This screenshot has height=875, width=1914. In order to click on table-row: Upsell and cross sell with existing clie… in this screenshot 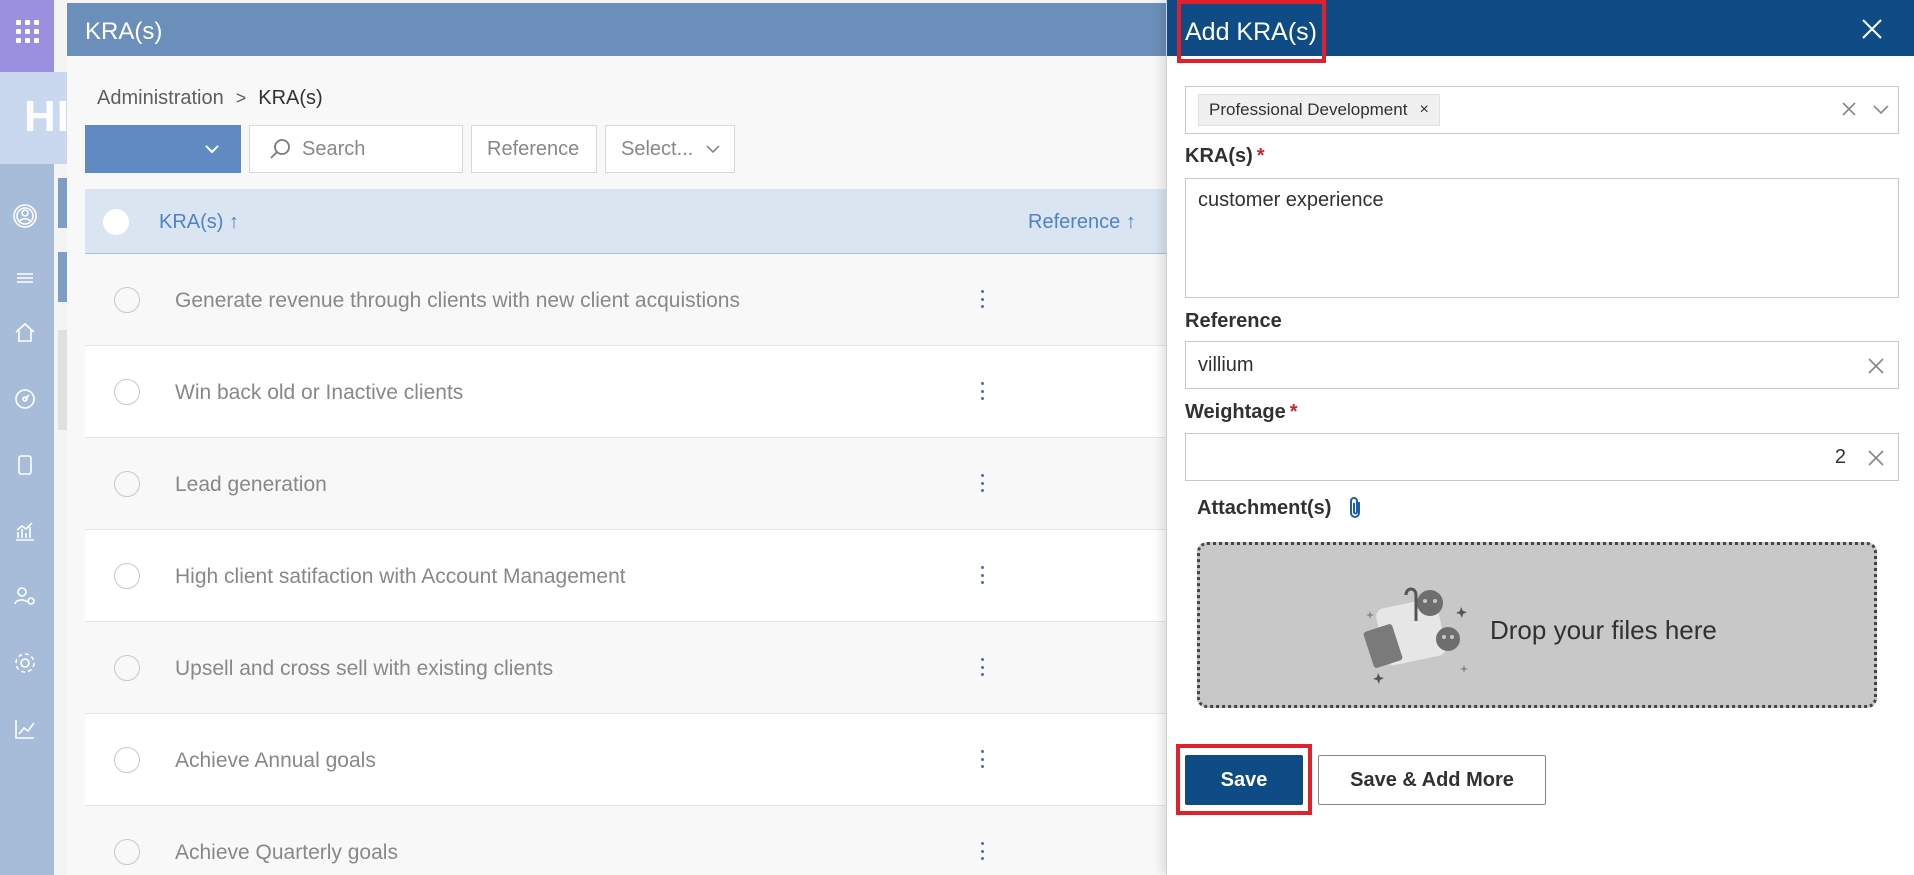, I will do `click(626, 668)`.